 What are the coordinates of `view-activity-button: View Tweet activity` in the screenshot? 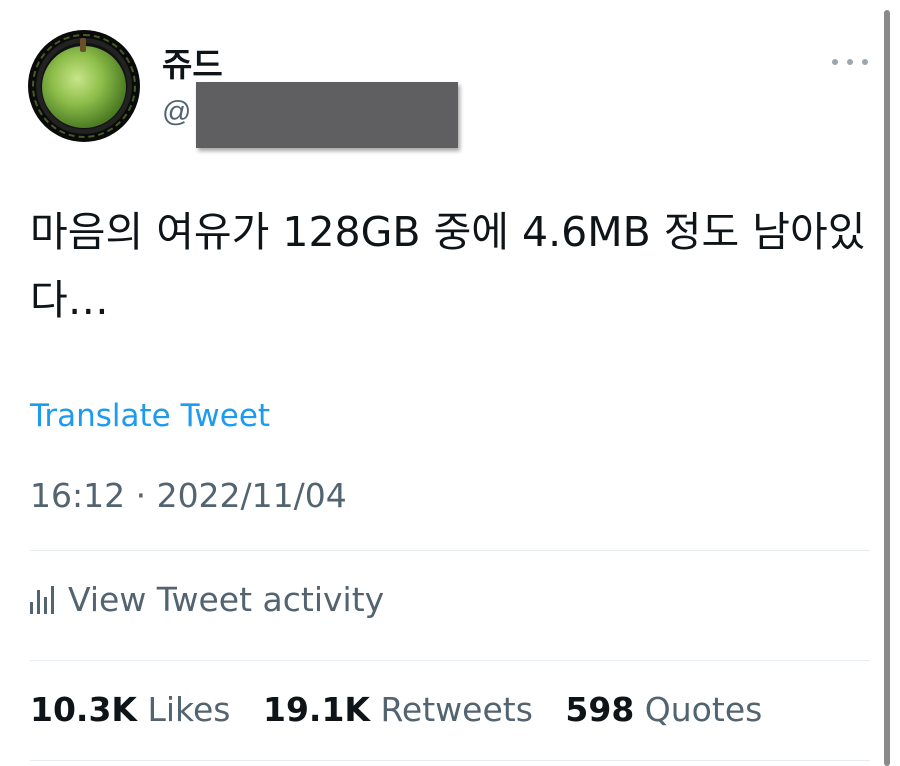 It's located at (207, 599).